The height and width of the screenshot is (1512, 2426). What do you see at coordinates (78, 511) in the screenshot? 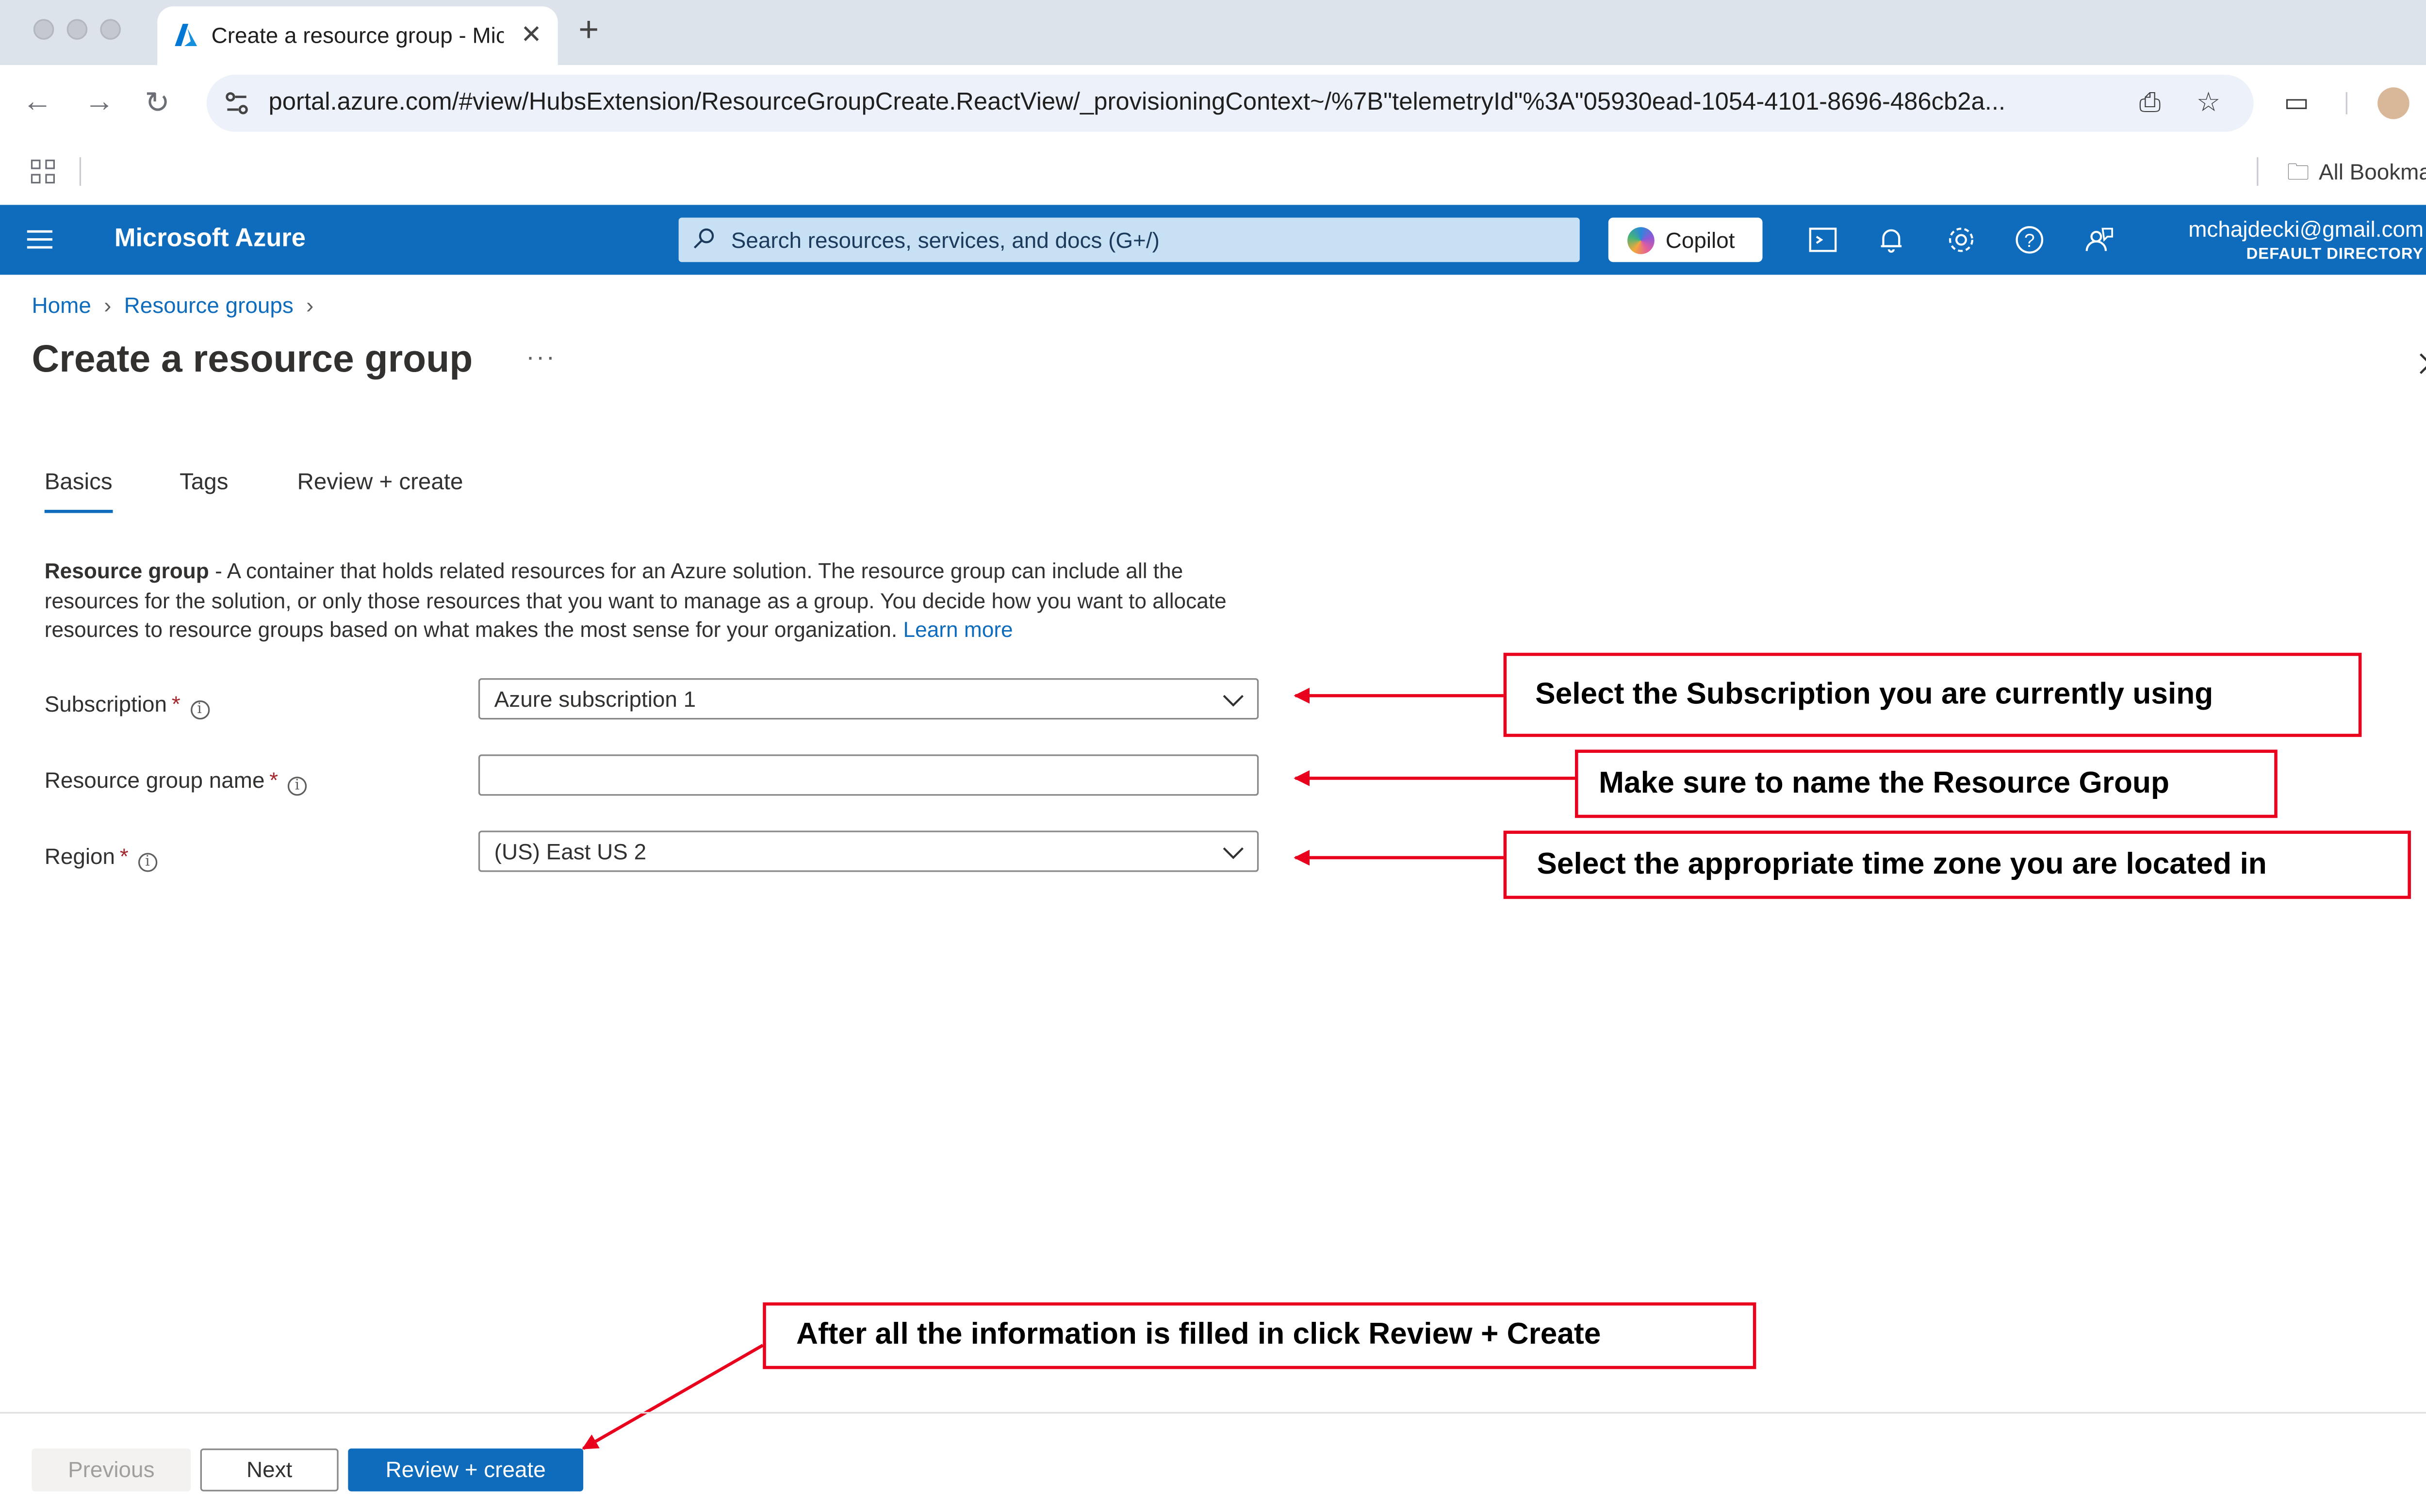
I see `active-tab-indicator` at bounding box center [78, 511].